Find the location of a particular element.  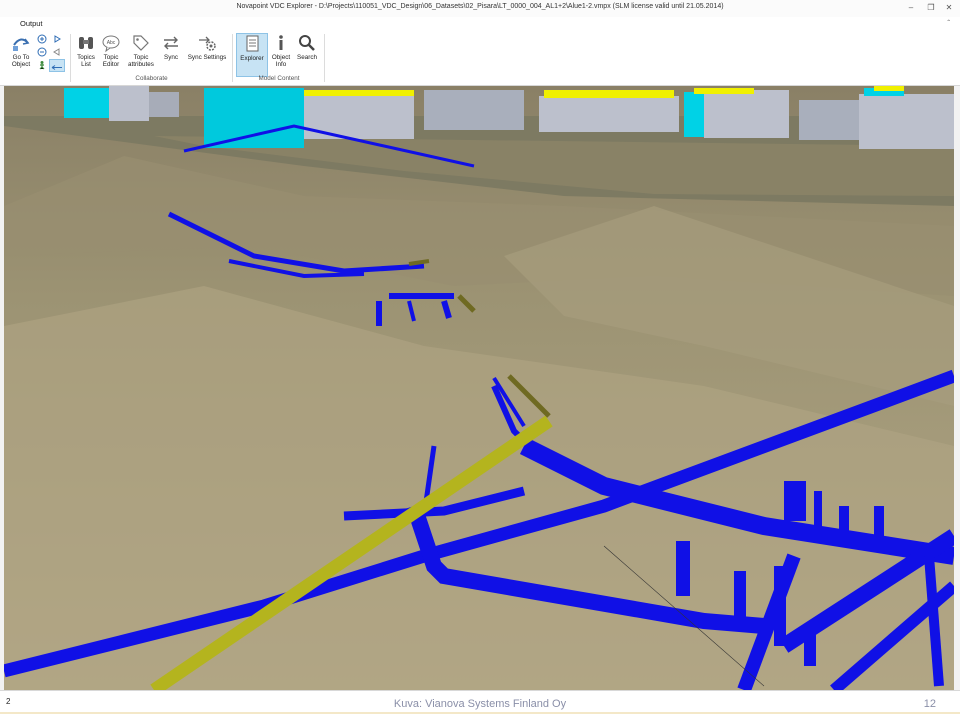

sync-button: Sync is located at coordinates (171, 54).